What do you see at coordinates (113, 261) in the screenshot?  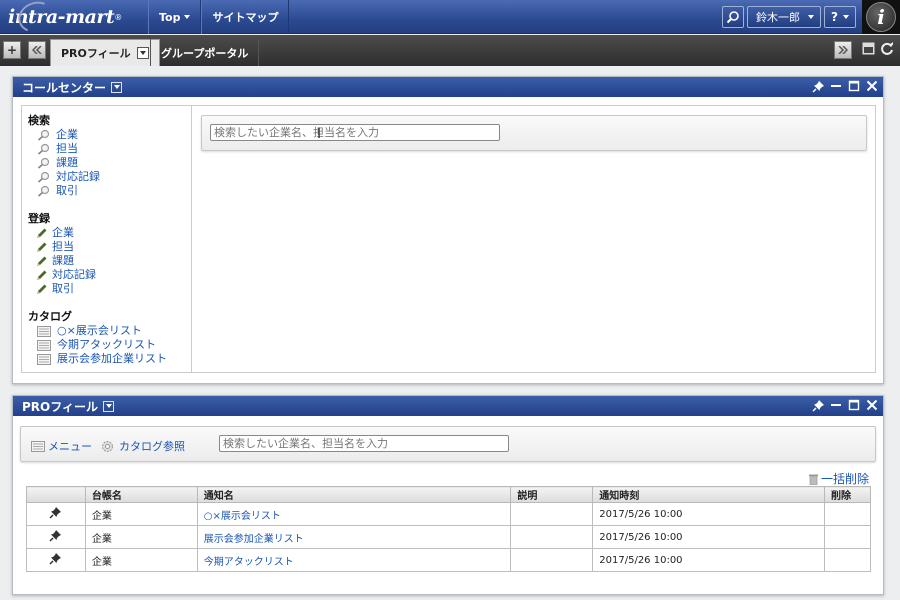 I see `register-link-issue: 課題` at bounding box center [113, 261].